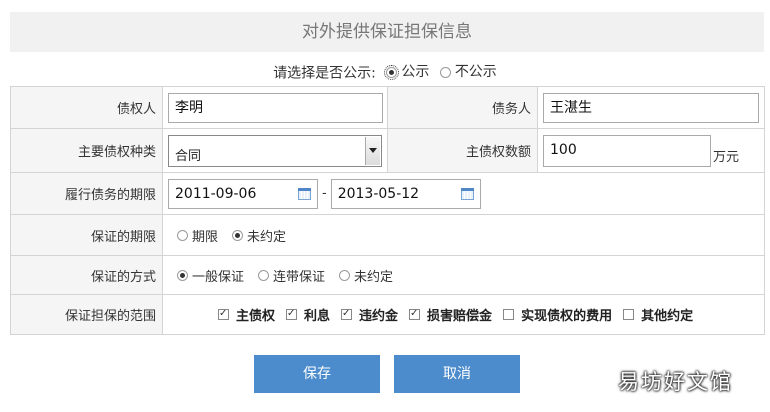 The height and width of the screenshot is (412, 770). What do you see at coordinates (378, 193) in the screenshot?
I see `period-end-value: 2013-05-12` at bounding box center [378, 193].